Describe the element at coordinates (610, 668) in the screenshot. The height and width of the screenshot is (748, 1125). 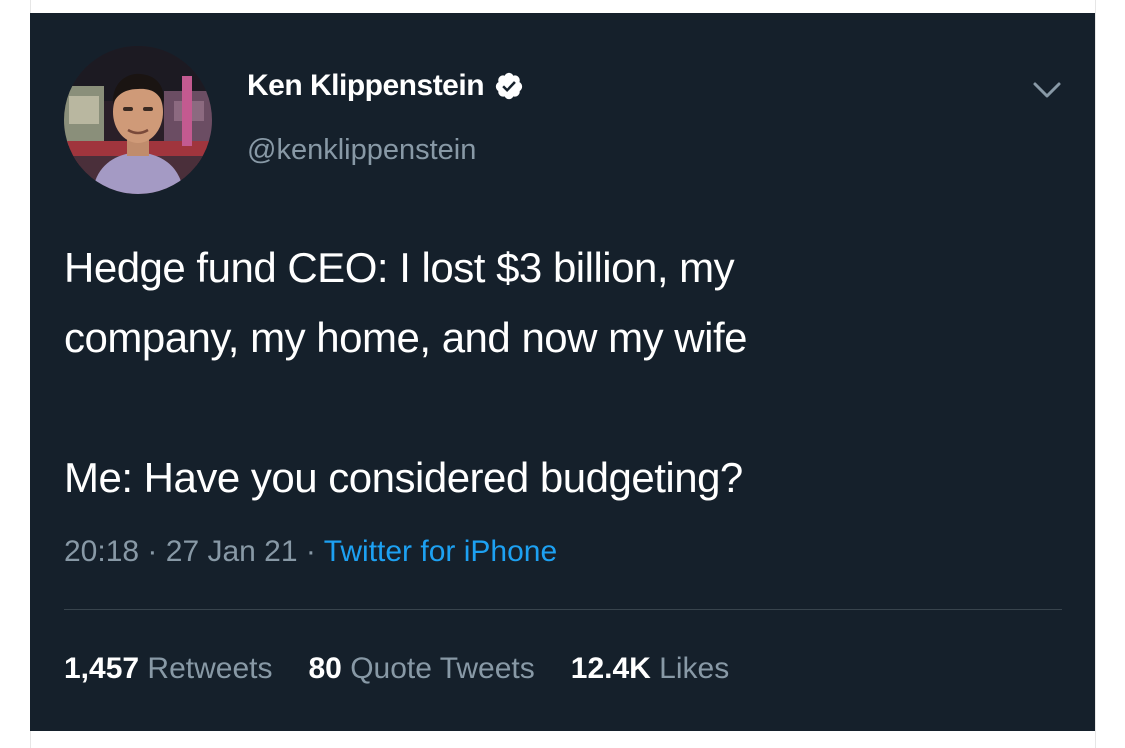
I see `likes-count: 12.4K` at that location.